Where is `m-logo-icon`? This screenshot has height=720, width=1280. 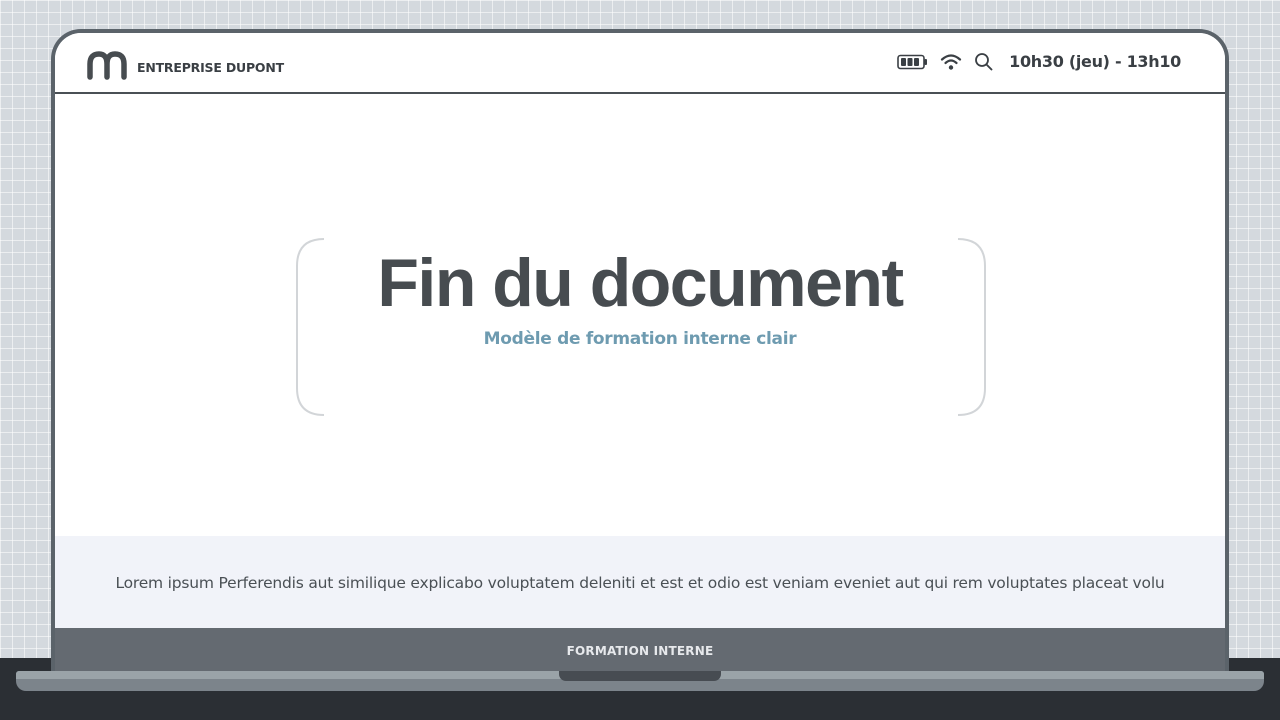 m-logo-icon is located at coordinates (107, 67).